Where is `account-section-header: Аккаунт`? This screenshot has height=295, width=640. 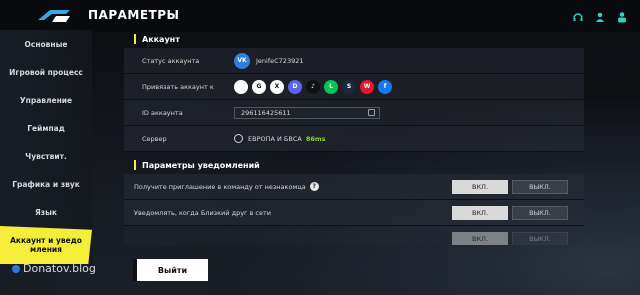
account-section-header: Аккаунт is located at coordinates (354, 39).